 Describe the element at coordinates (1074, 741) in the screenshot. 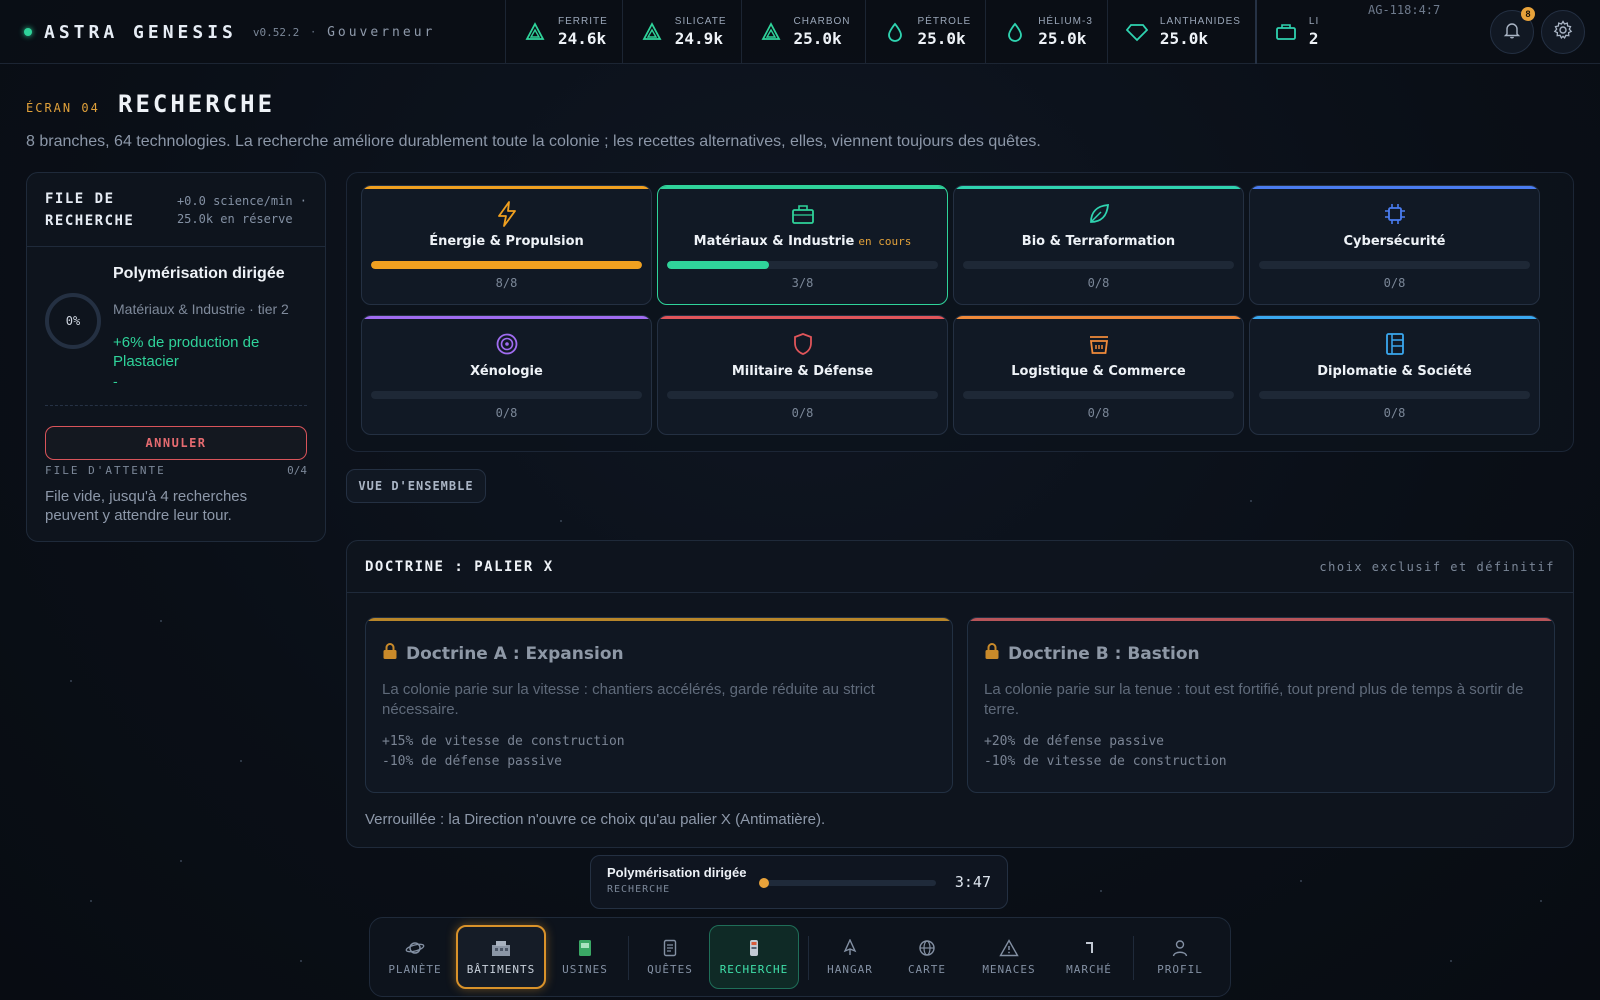

I see `card-effect: +20% de défense passive` at that location.